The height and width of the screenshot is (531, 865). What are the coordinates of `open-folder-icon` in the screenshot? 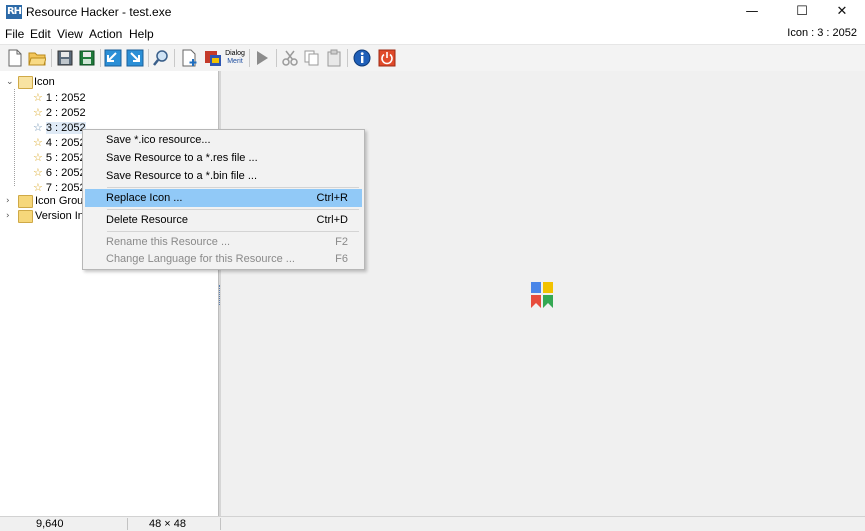 It's located at (37, 58).